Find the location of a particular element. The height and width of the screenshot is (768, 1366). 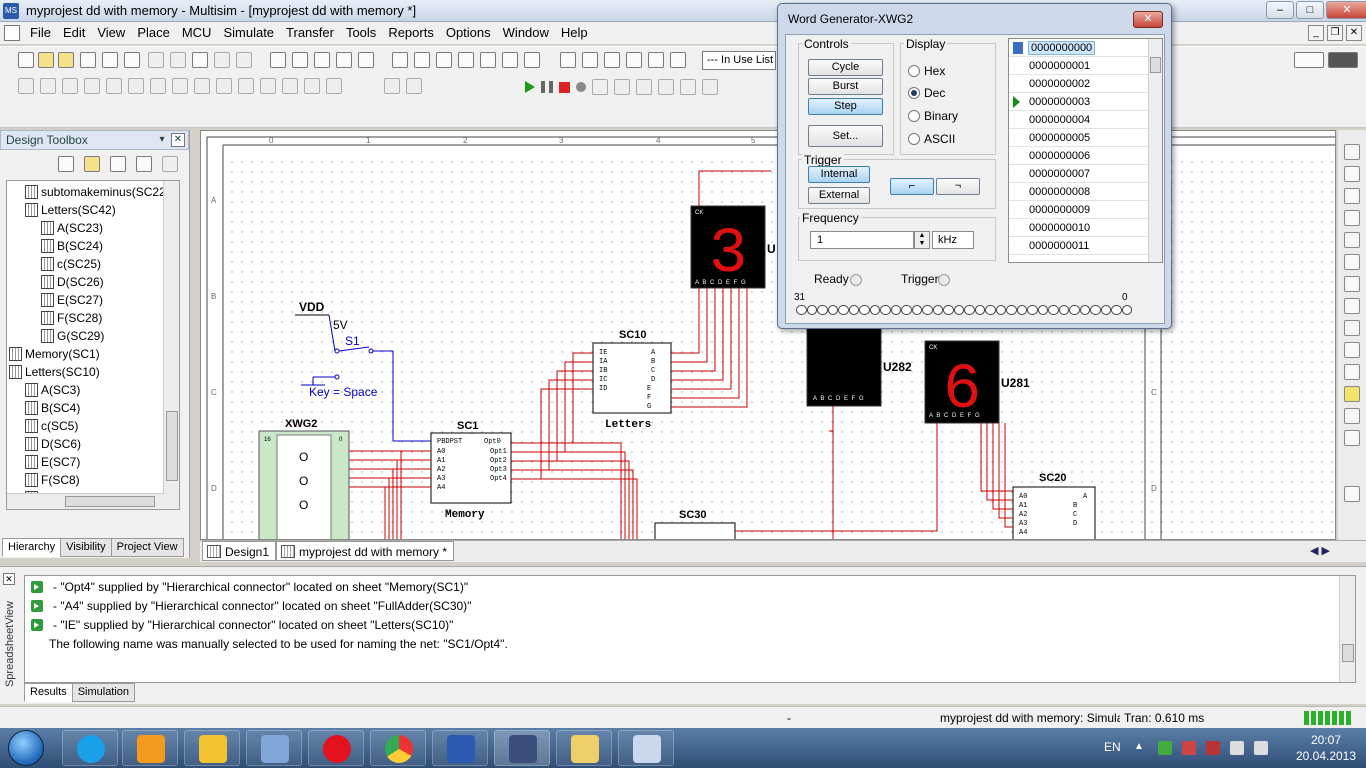

tree-item: Letters(SC10) is located at coordinates (54, 372).